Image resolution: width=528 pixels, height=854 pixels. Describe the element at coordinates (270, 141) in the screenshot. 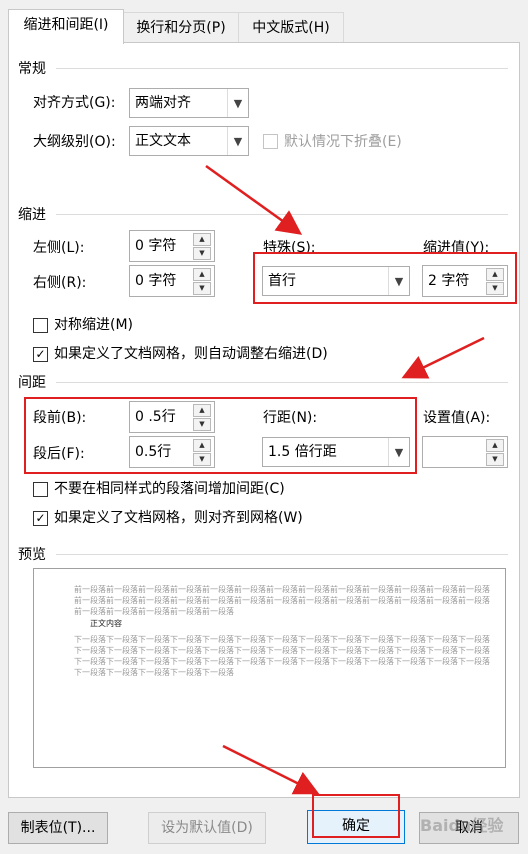

I see `collapse-checkbox` at that location.